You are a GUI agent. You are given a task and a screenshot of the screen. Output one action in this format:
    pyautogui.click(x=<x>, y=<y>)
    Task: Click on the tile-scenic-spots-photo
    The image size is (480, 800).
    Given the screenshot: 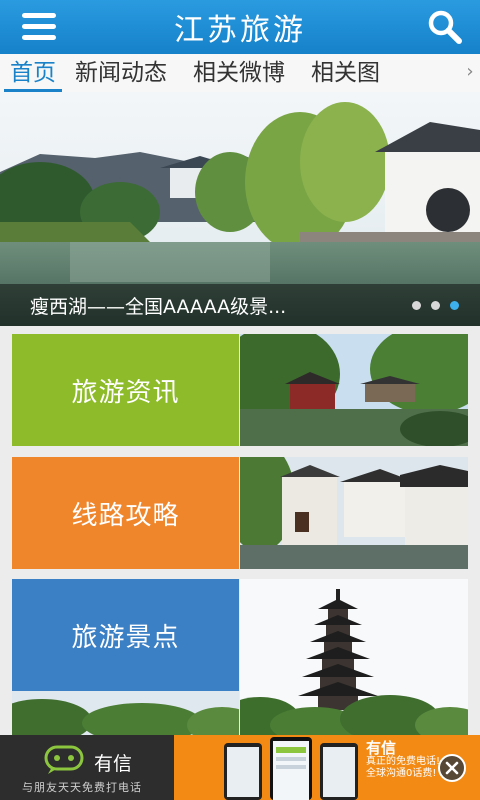 What is the action you would take?
    pyautogui.click(x=354, y=657)
    